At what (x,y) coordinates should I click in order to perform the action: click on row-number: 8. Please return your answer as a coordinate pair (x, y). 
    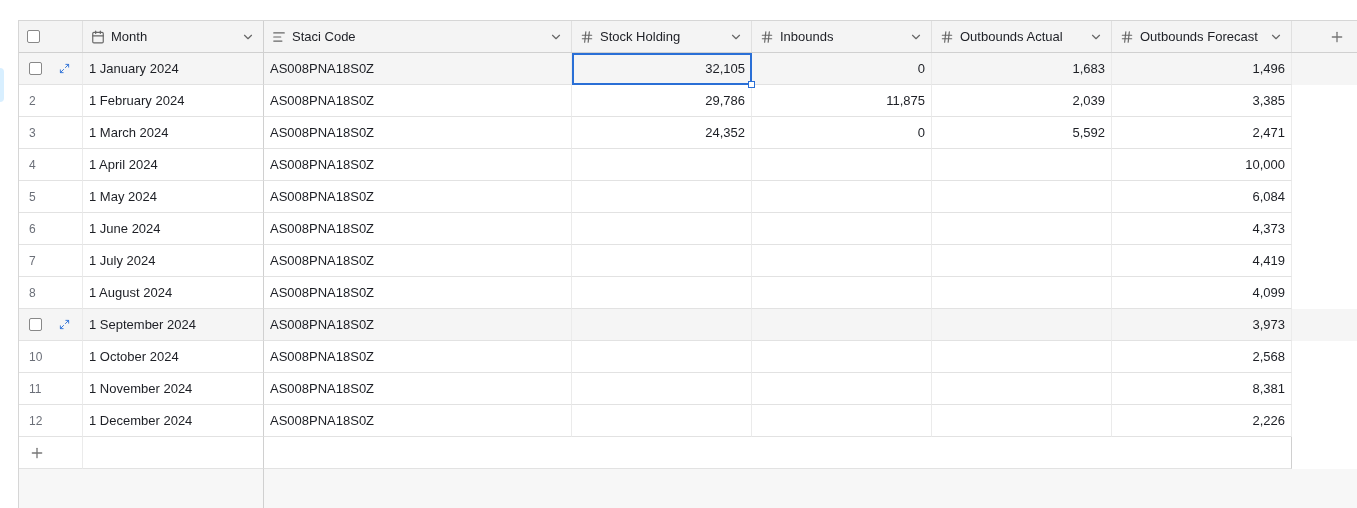
    Looking at the image, I should click on (32, 292).